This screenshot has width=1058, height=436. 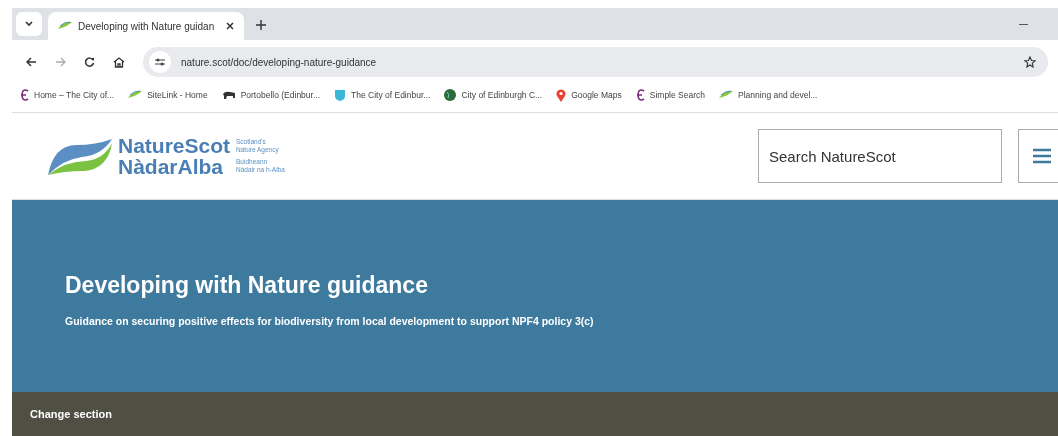 I want to click on chevron-down-icon, so click(x=29, y=24).